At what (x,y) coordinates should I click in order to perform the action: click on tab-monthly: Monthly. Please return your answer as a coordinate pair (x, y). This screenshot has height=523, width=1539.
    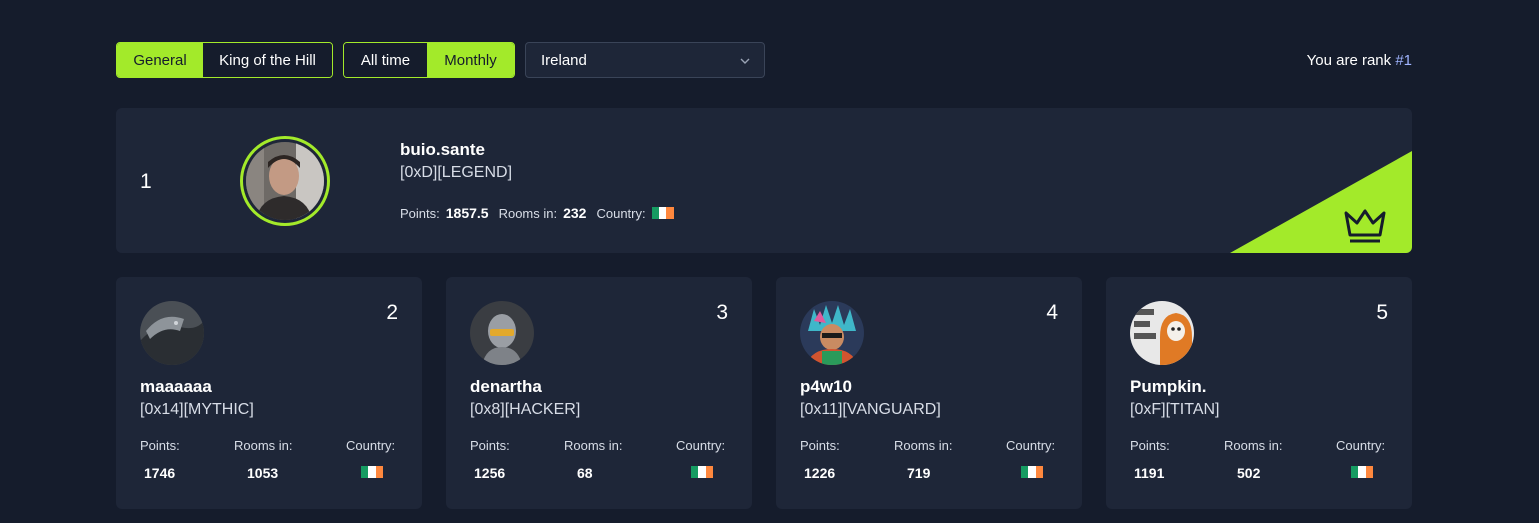
    Looking at the image, I should click on (470, 60).